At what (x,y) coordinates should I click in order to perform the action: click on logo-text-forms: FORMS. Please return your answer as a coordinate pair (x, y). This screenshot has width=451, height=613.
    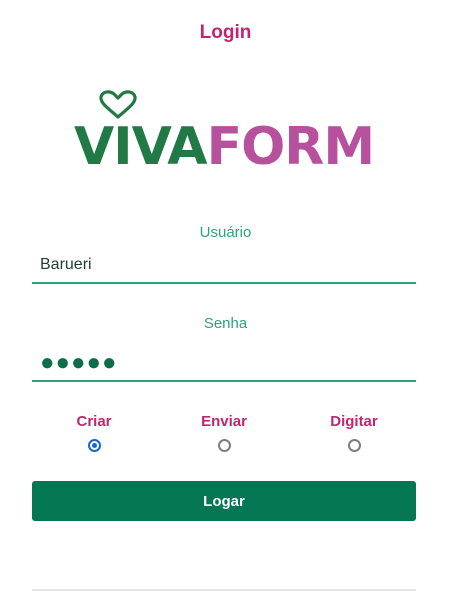
    Looking at the image, I should click on (292, 144).